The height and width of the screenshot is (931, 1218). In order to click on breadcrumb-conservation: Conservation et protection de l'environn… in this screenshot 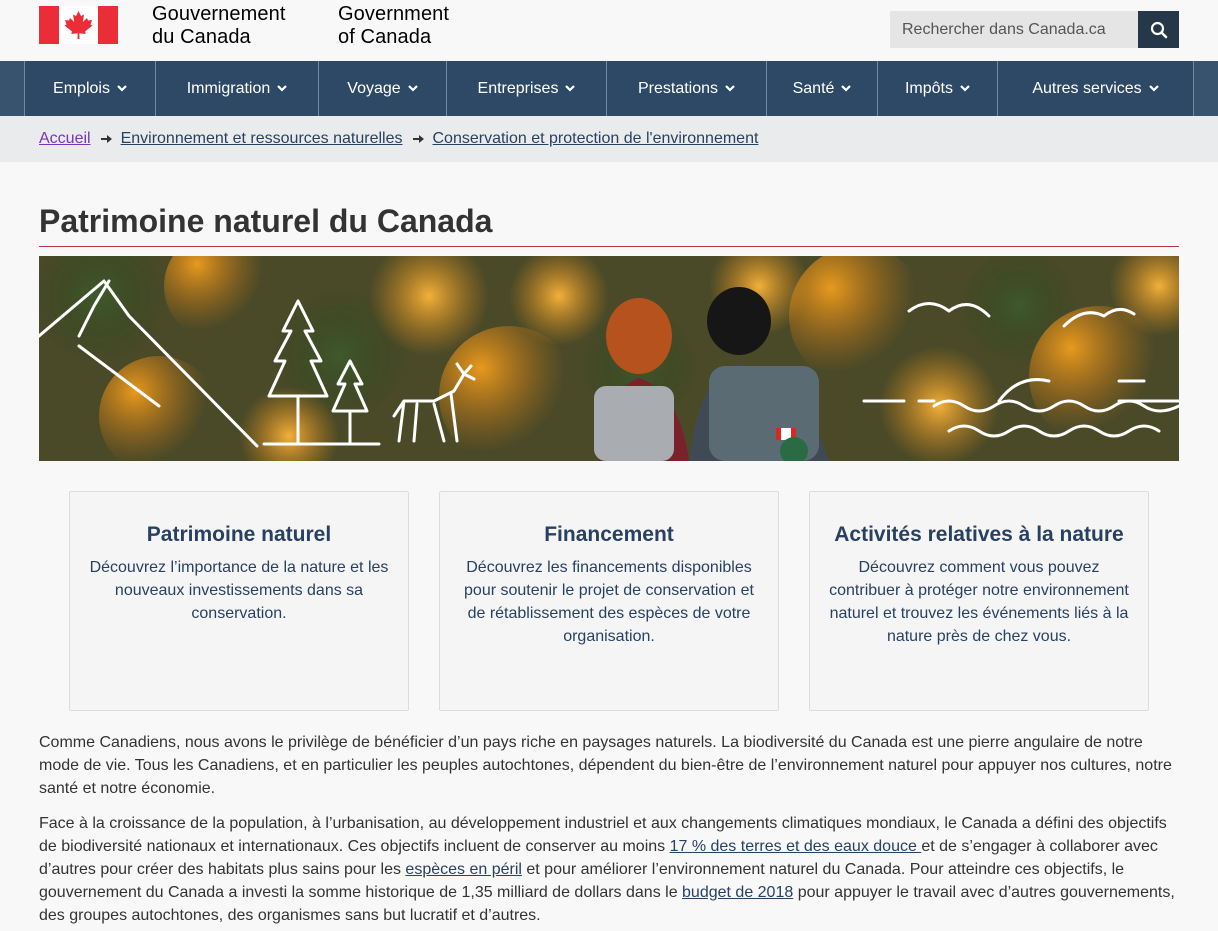, I will do `click(596, 139)`.